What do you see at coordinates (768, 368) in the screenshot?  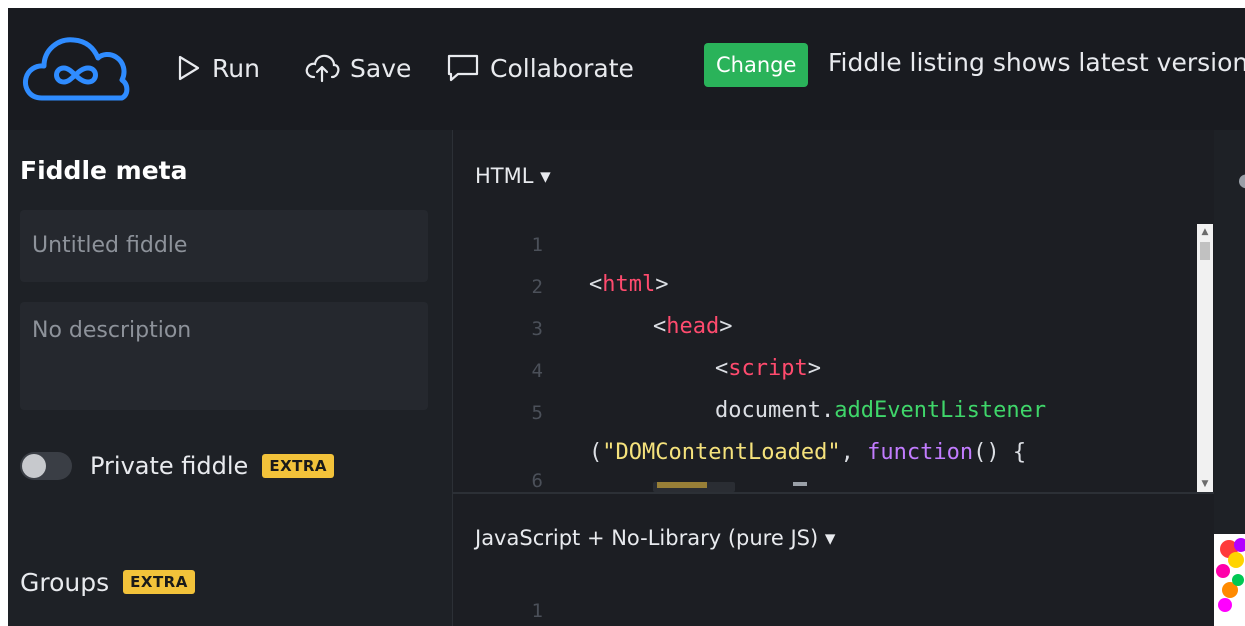 I see `code-line-4: <script>` at bounding box center [768, 368].